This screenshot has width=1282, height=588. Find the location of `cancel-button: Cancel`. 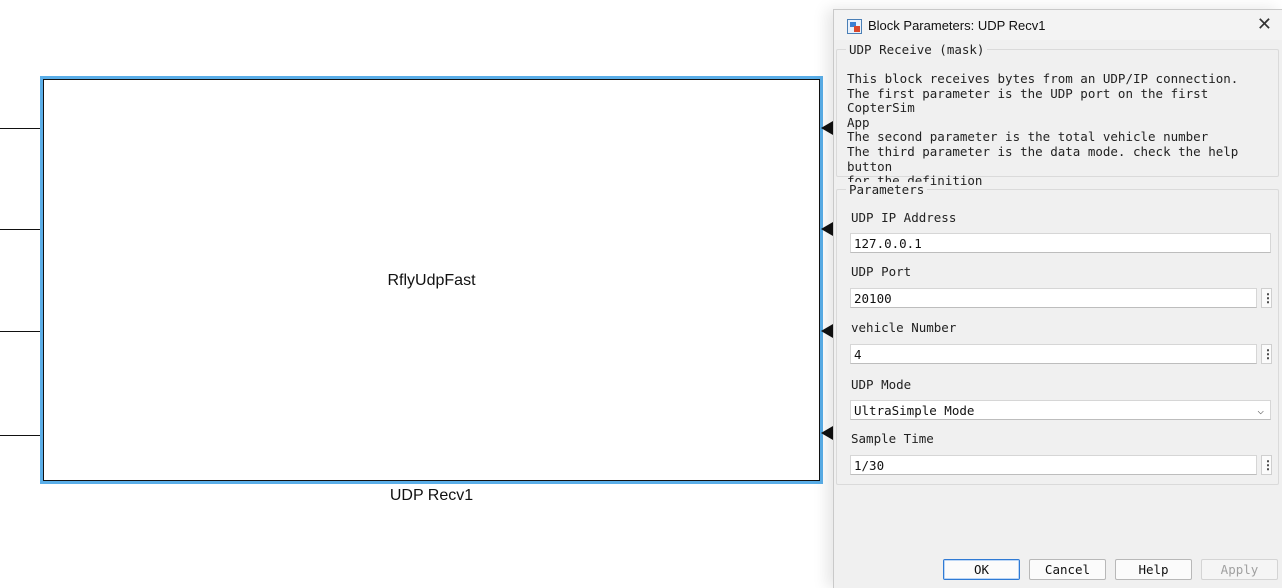

cancel-button: Cancel is located at coordinates (1067, 569).